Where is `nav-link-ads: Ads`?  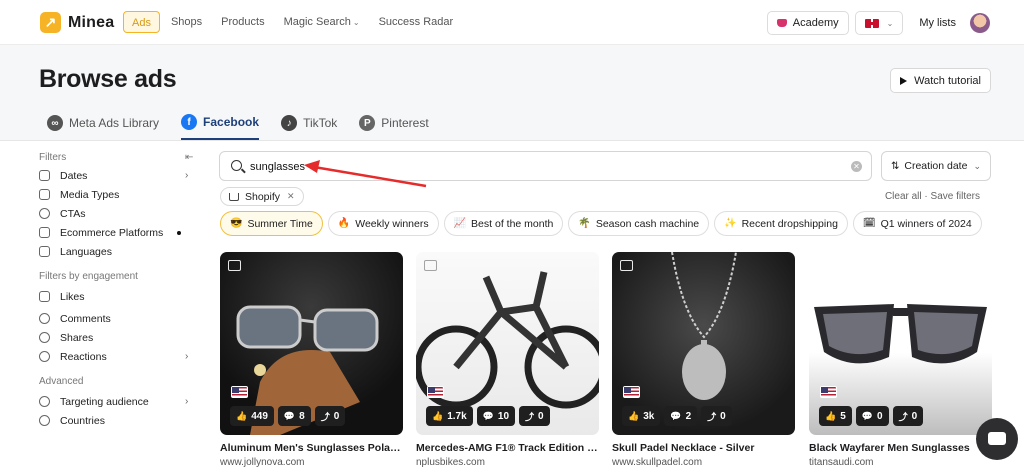 nav-link-ads: Ads is located at coordinates (141, 22).